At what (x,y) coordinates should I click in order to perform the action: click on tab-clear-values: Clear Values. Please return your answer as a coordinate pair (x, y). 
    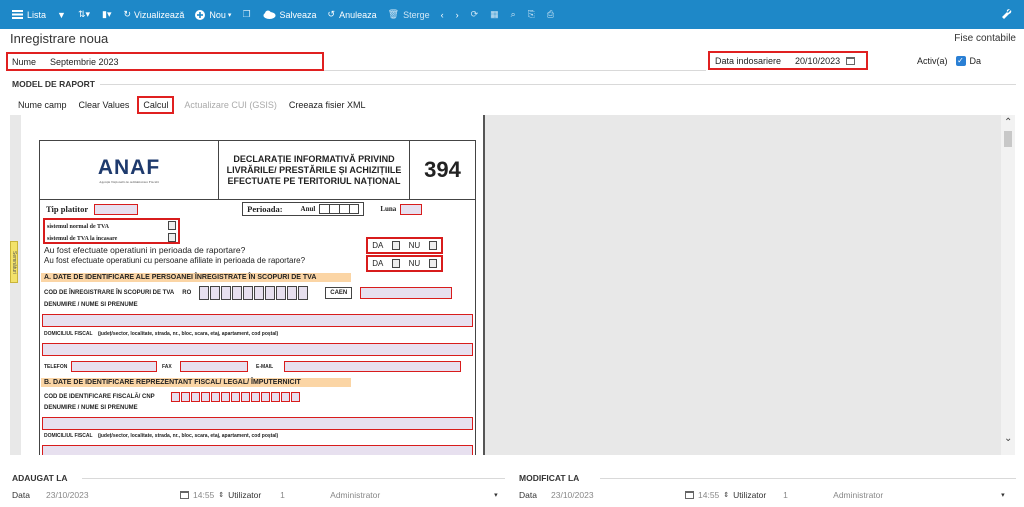
    Looking at the image, I should click on (104, 105).